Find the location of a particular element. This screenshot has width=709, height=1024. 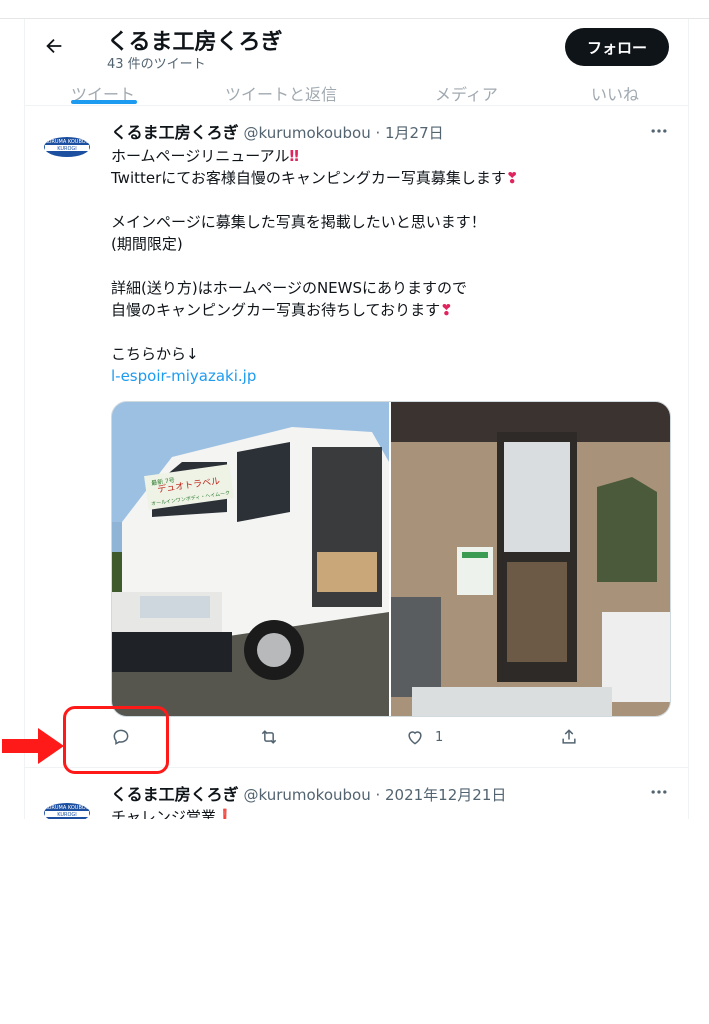

profile-header: くるま工房くろぎ 43 件のツイート フォロー is located at coordinates (356, 47).